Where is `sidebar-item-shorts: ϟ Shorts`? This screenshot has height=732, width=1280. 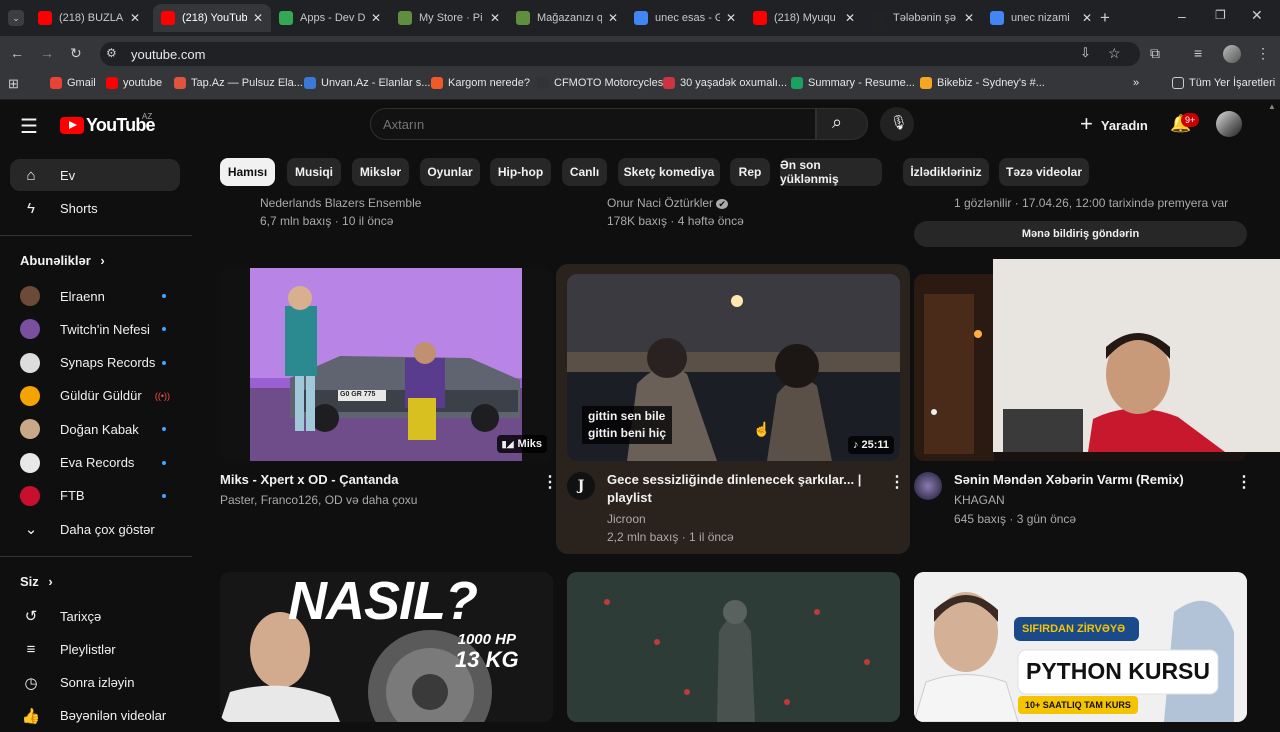
sidebar-item-shorts: ϟ Shorts is located at coordinates (95, 208).